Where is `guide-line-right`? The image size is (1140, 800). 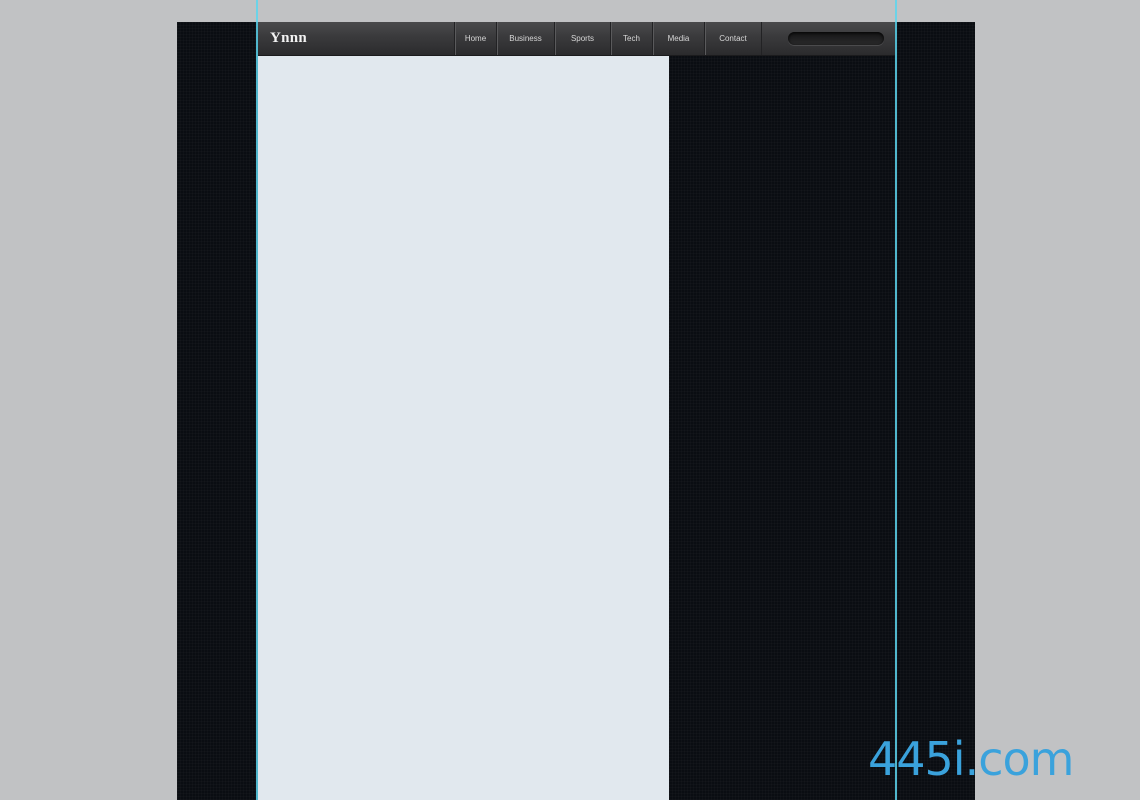 guide-line-right is located at coordinates (896, 400).